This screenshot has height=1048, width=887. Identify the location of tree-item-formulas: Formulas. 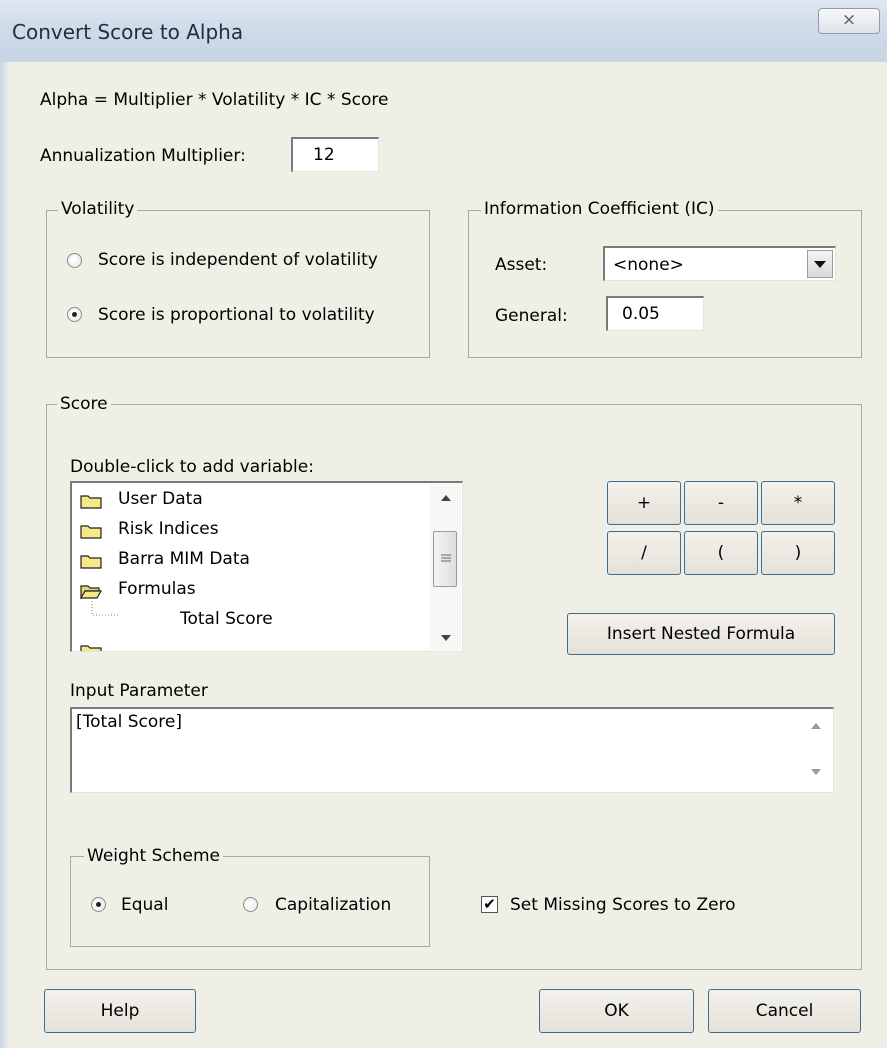
(157, 589).